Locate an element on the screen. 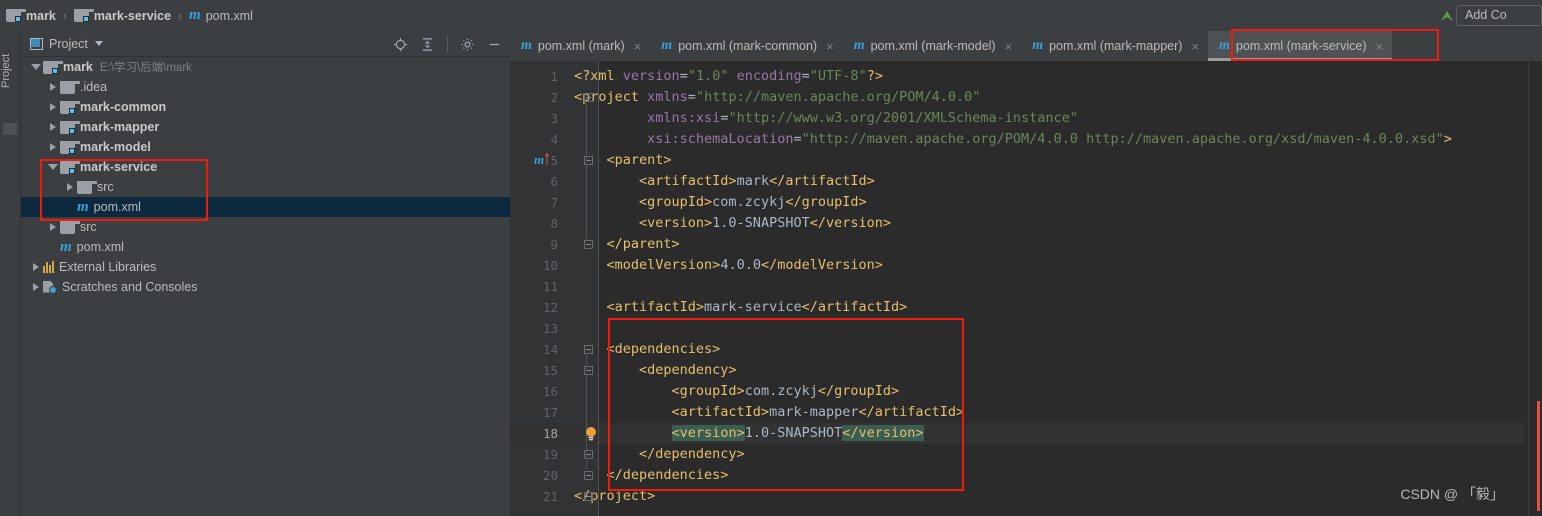  code-line: 1 <?xml version="1.0" encoding="UTF-8"?> is located at coordinates (1017, 76).